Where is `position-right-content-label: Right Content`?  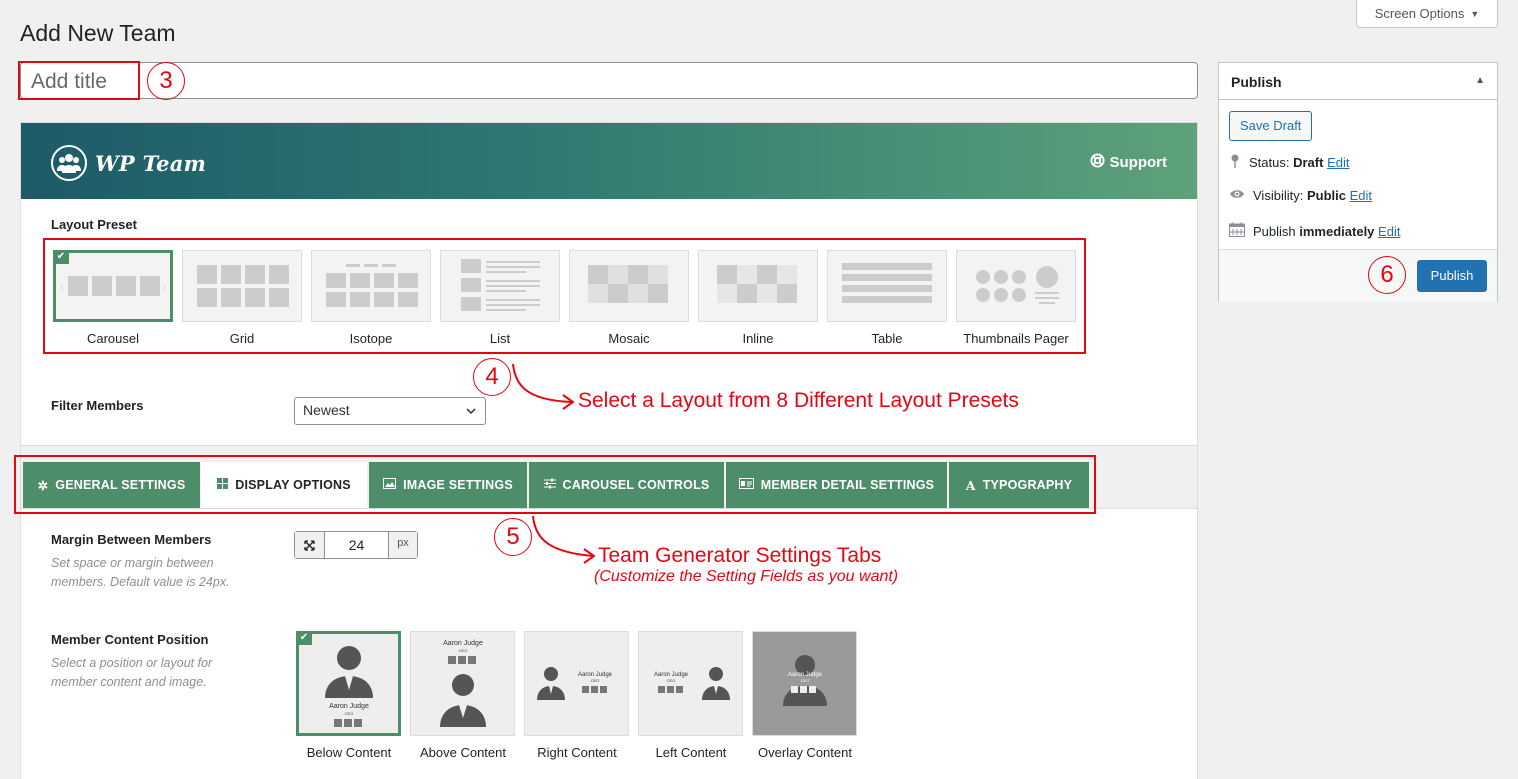 position-right-content-label: Right Content is located at coordinates (577, 752).